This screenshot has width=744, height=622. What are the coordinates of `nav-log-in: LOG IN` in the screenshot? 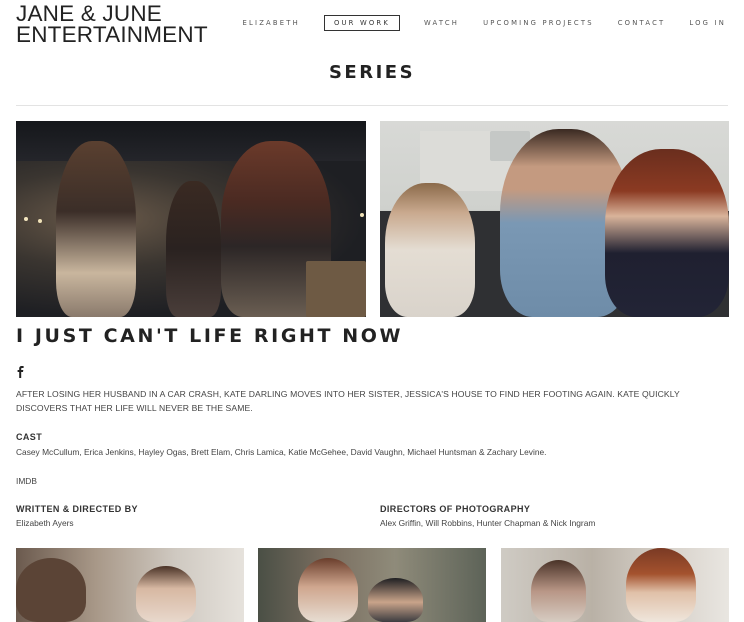 It's located at (707, 23).